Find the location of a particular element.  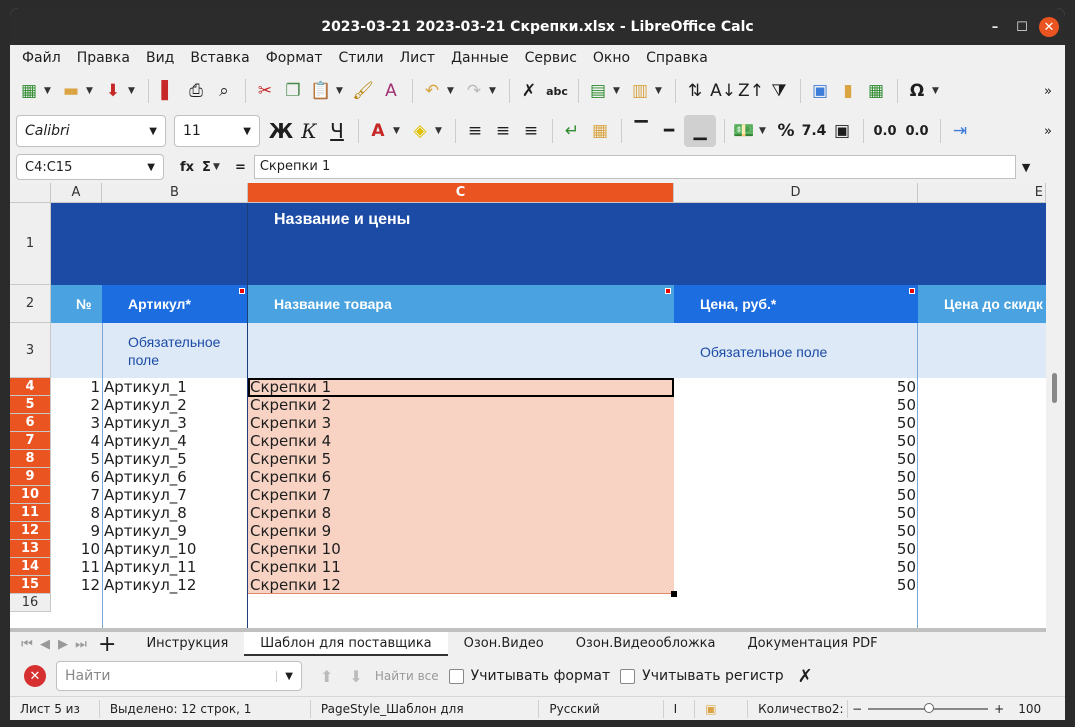

insert-chart-icon: ▮ is located at coordinates (848, 91).